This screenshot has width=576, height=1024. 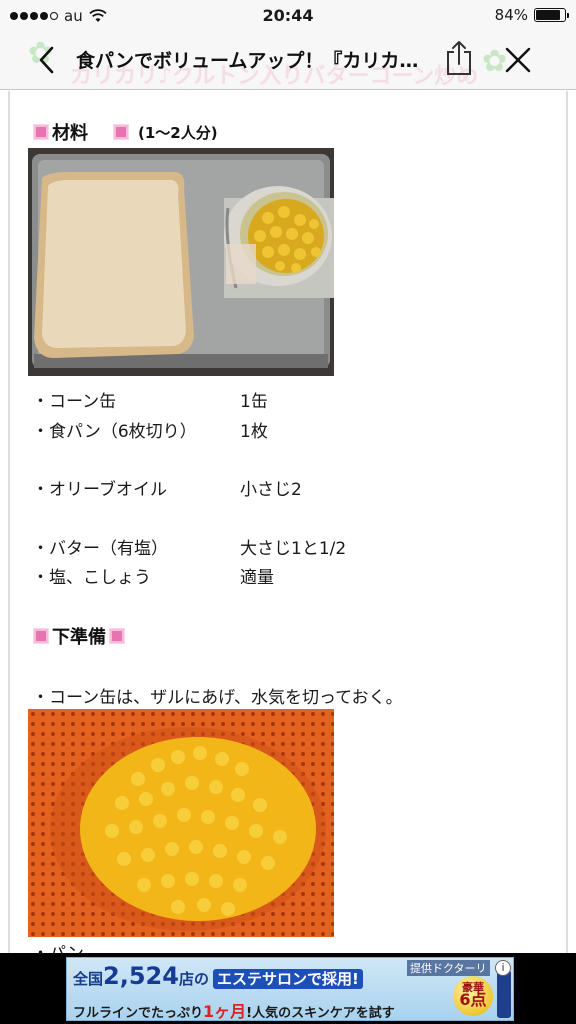 I want to click on servings-label: (1〜2人分), so click(x=178, y=132).